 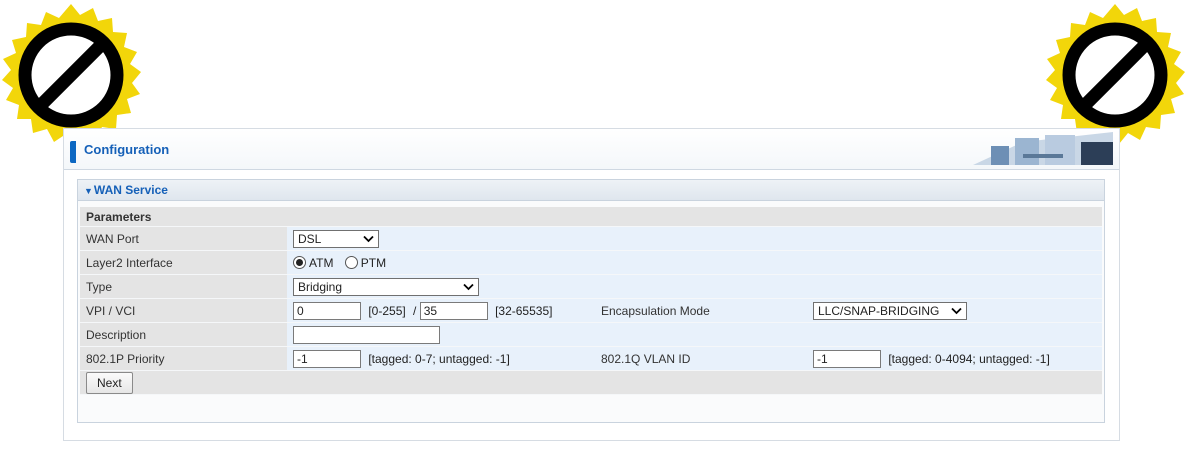 What do you see at coordinates (591, 149) in the screenshot?
I see `page-header: Configuration` at bounding box center [591, 149].